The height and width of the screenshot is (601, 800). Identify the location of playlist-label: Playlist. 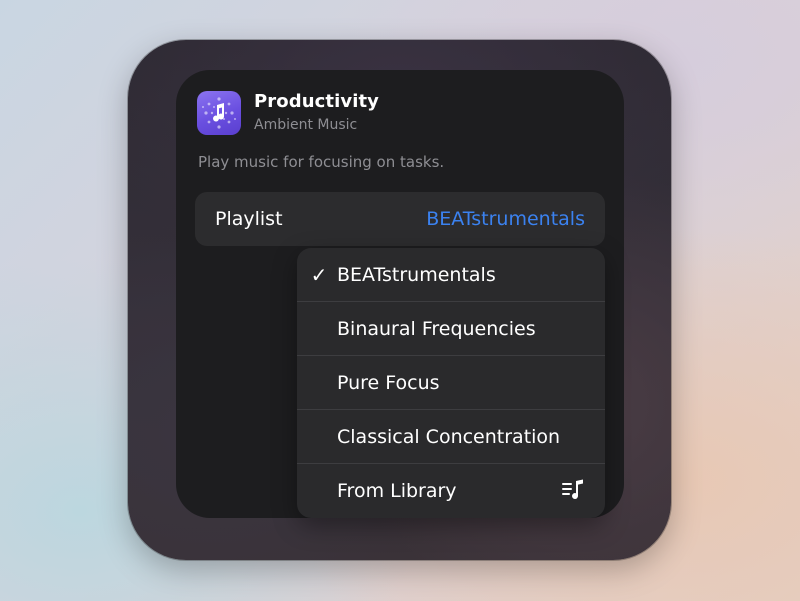
(249, 219).